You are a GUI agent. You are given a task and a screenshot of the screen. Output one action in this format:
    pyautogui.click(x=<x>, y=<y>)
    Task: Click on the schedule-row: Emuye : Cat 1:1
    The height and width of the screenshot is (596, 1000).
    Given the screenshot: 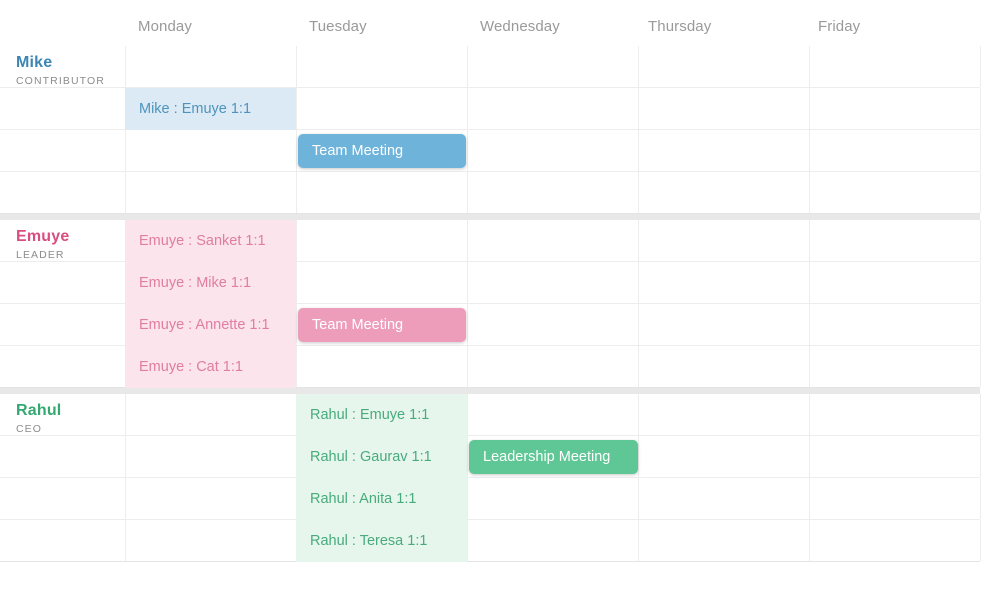 What is the action you would take?
    pyautogui.click(x=490, y=367)
    